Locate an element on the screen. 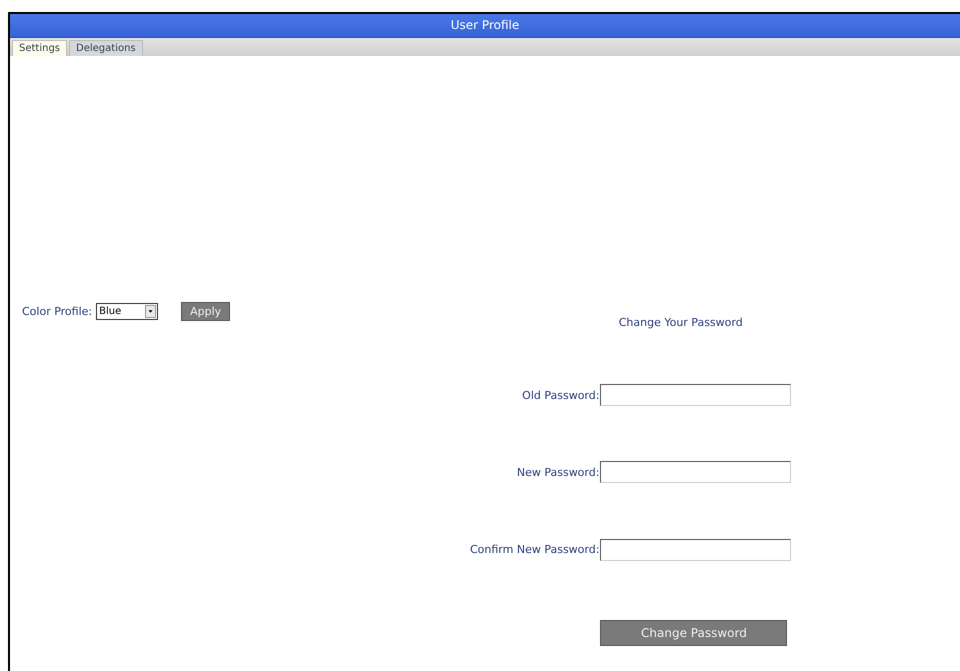 The height and width of the screenshot is (671, 960). field-label: New Password: is located at coordinates (558, 472).